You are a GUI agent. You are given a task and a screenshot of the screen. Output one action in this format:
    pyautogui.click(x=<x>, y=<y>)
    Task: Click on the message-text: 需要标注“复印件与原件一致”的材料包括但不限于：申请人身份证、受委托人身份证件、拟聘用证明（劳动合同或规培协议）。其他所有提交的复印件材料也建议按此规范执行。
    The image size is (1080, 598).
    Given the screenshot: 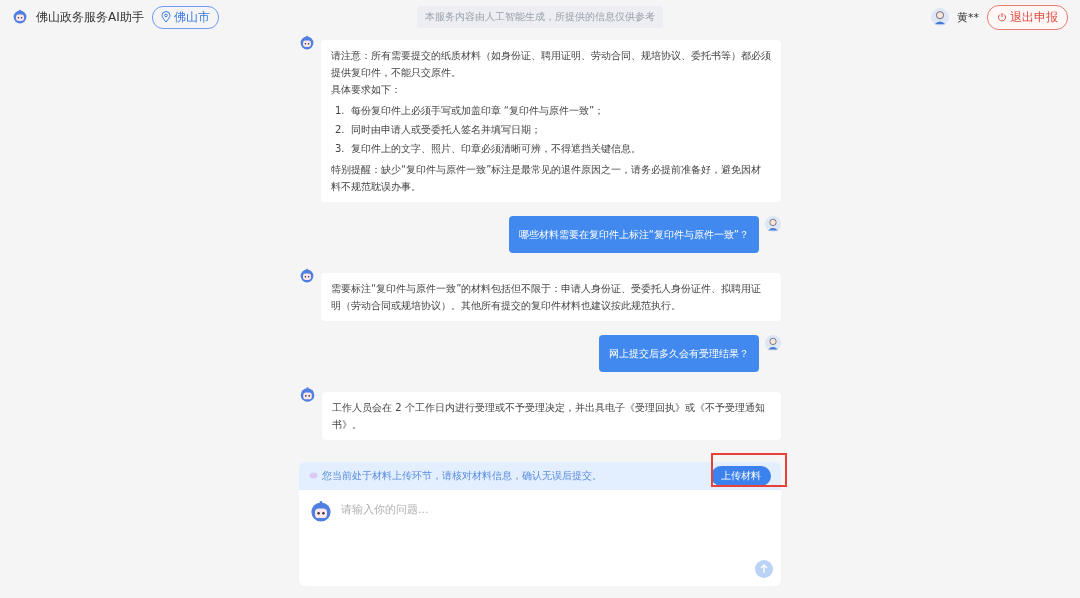 What is the action you would take?
    pyautogui.click(x=547, y=297)
    